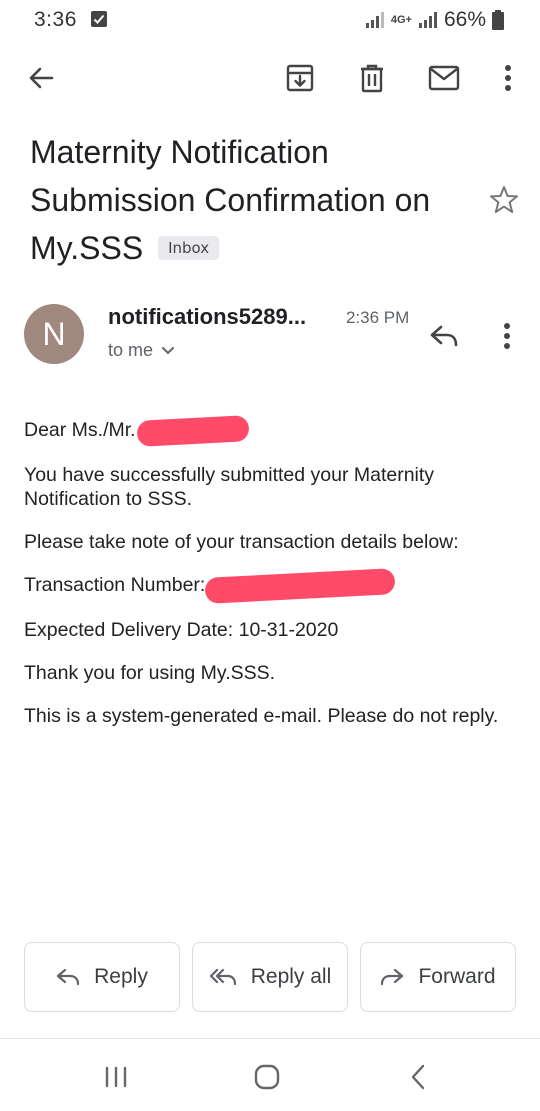 This screenshot has width=540, height=1111. Describe the element at coordinates (99, 19) in the screenshot. I see `checkbox-notification-icon` at that location.